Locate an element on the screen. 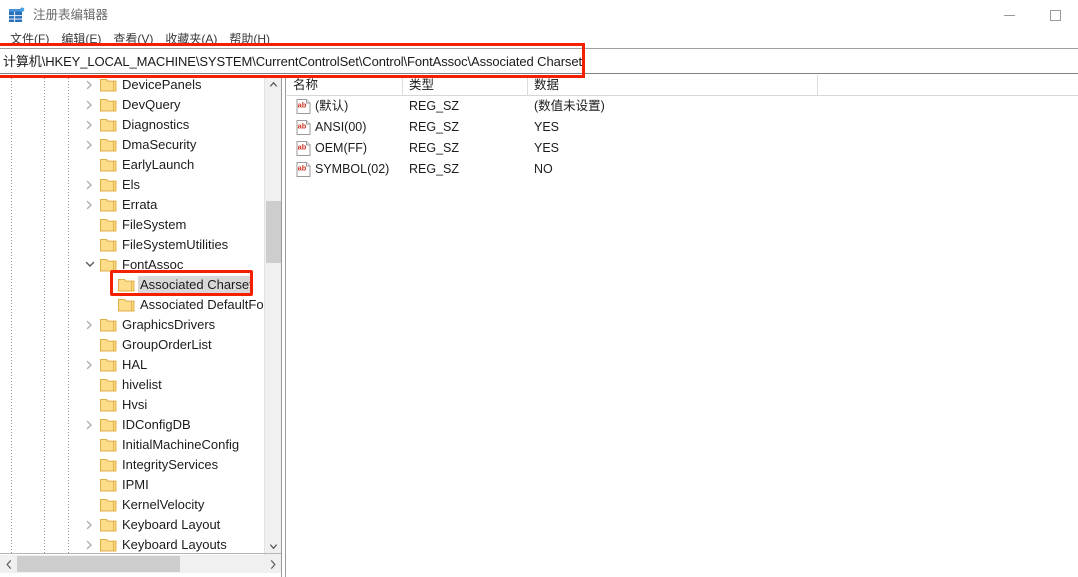  menu-item-help: 帮助(H) is located at coordinates (249, 39).